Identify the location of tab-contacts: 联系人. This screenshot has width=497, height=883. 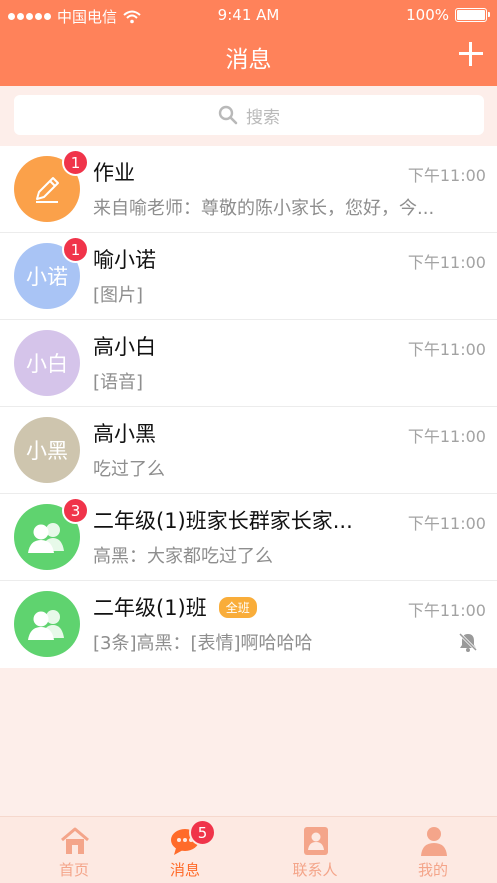
(315, 850).